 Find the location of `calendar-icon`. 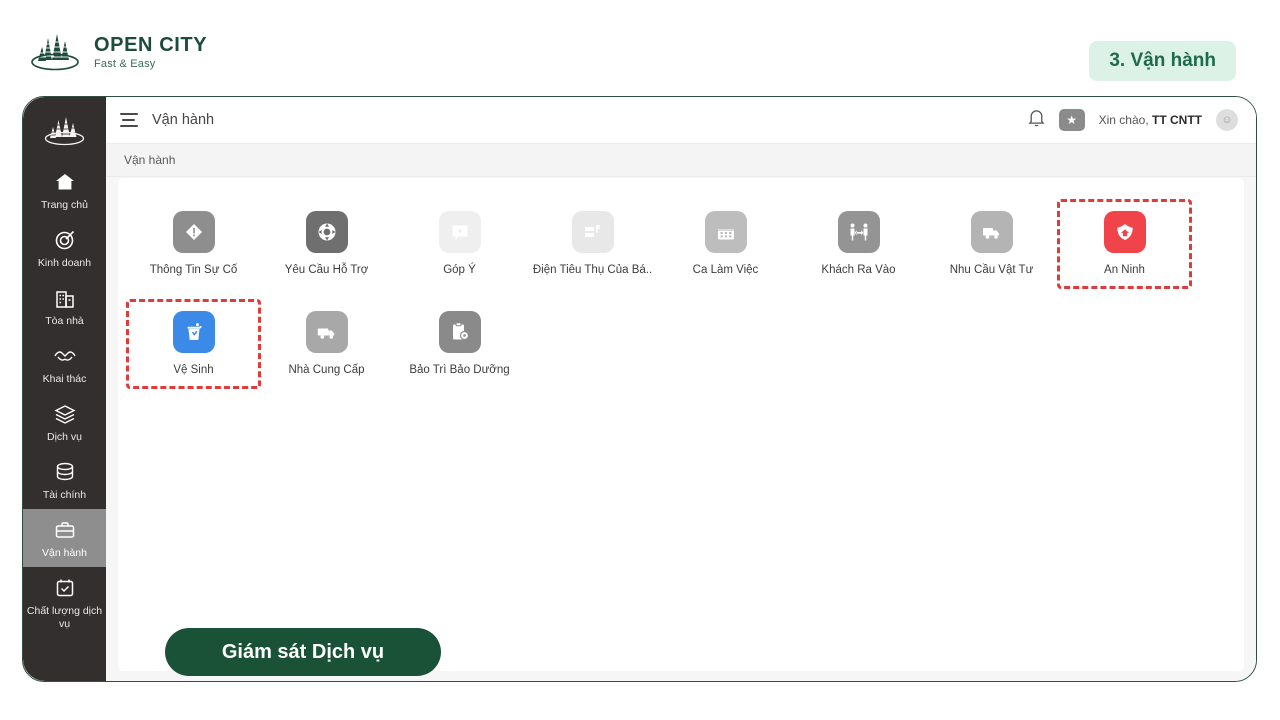

calendar-icon is located at coordinates (725, 232).